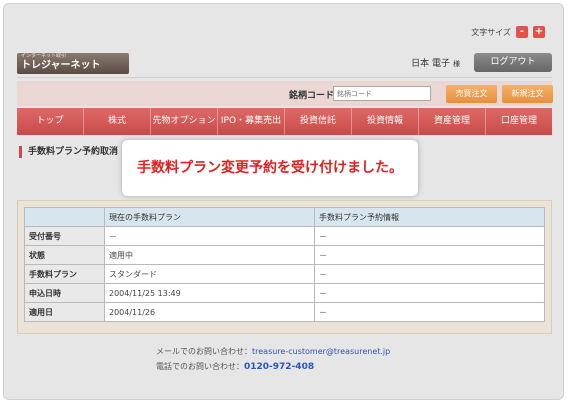 This screenshot has width=567, height=403. What do you see at coordinates (321, 351) in the screenshot?
I see `support-email-link: treasure-customer@treasurenet.jp` at bounding box center [321, 351].